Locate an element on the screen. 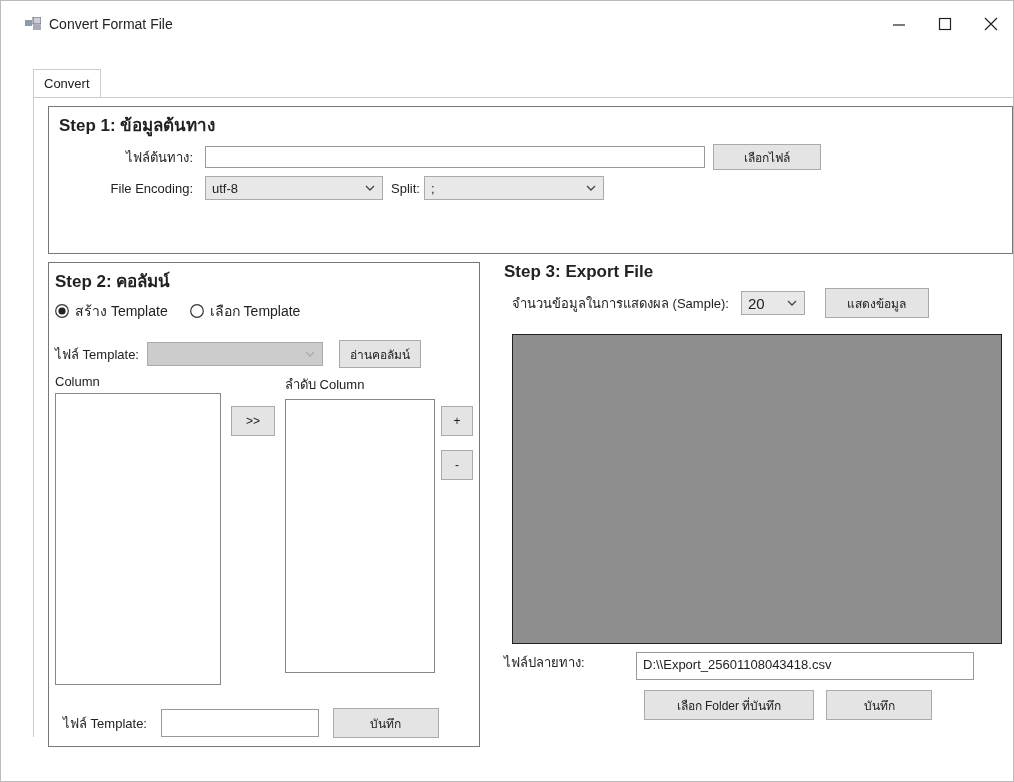 The height and width of the screenshot is (782, 1014). remove-button: - is located at coordinates (457, 465).